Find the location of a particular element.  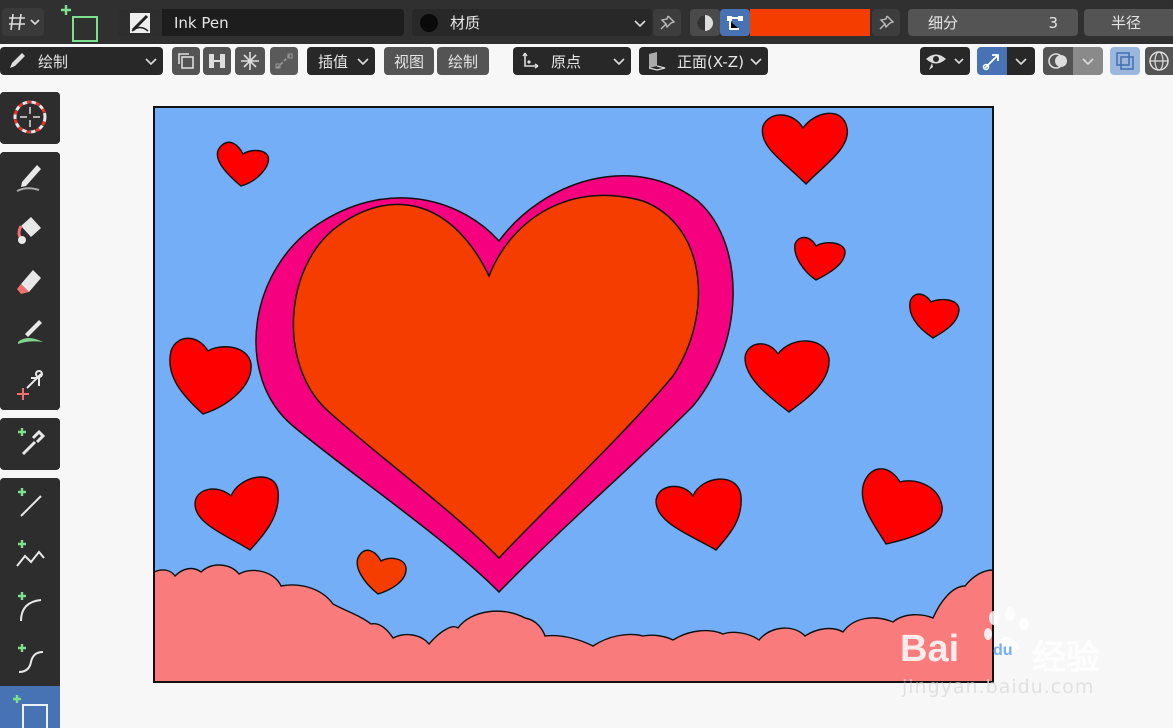

curve-tool is located at coordinates (30, 659).